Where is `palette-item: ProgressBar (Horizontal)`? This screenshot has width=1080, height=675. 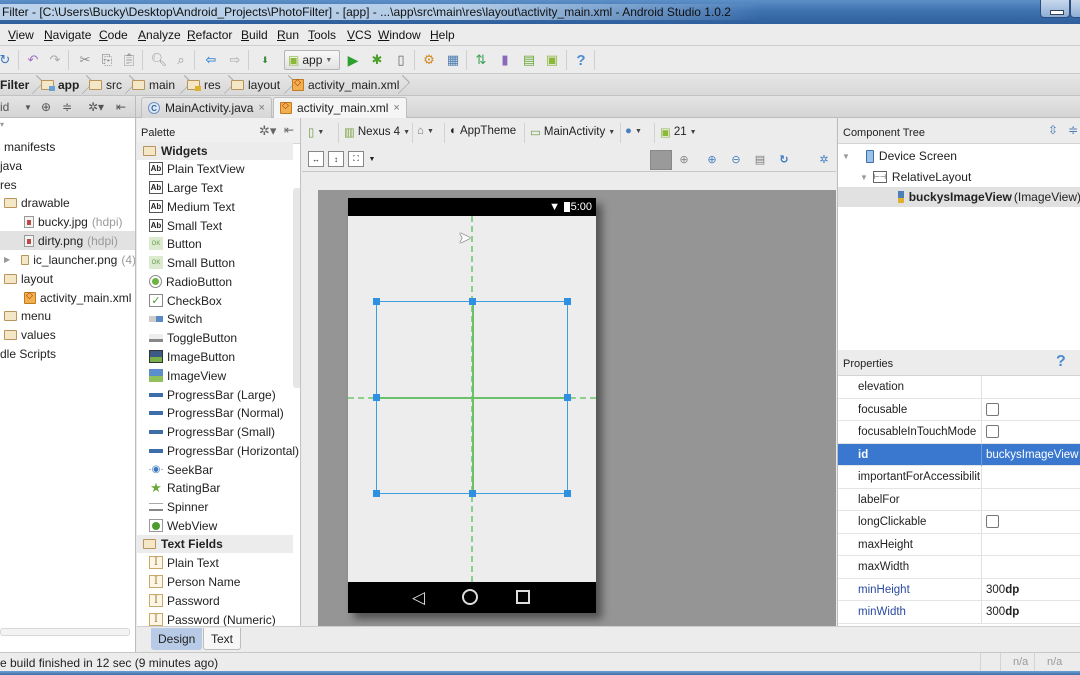
palette-item: ProgressBar (Horizontal) is located at coordinates (224, 450).